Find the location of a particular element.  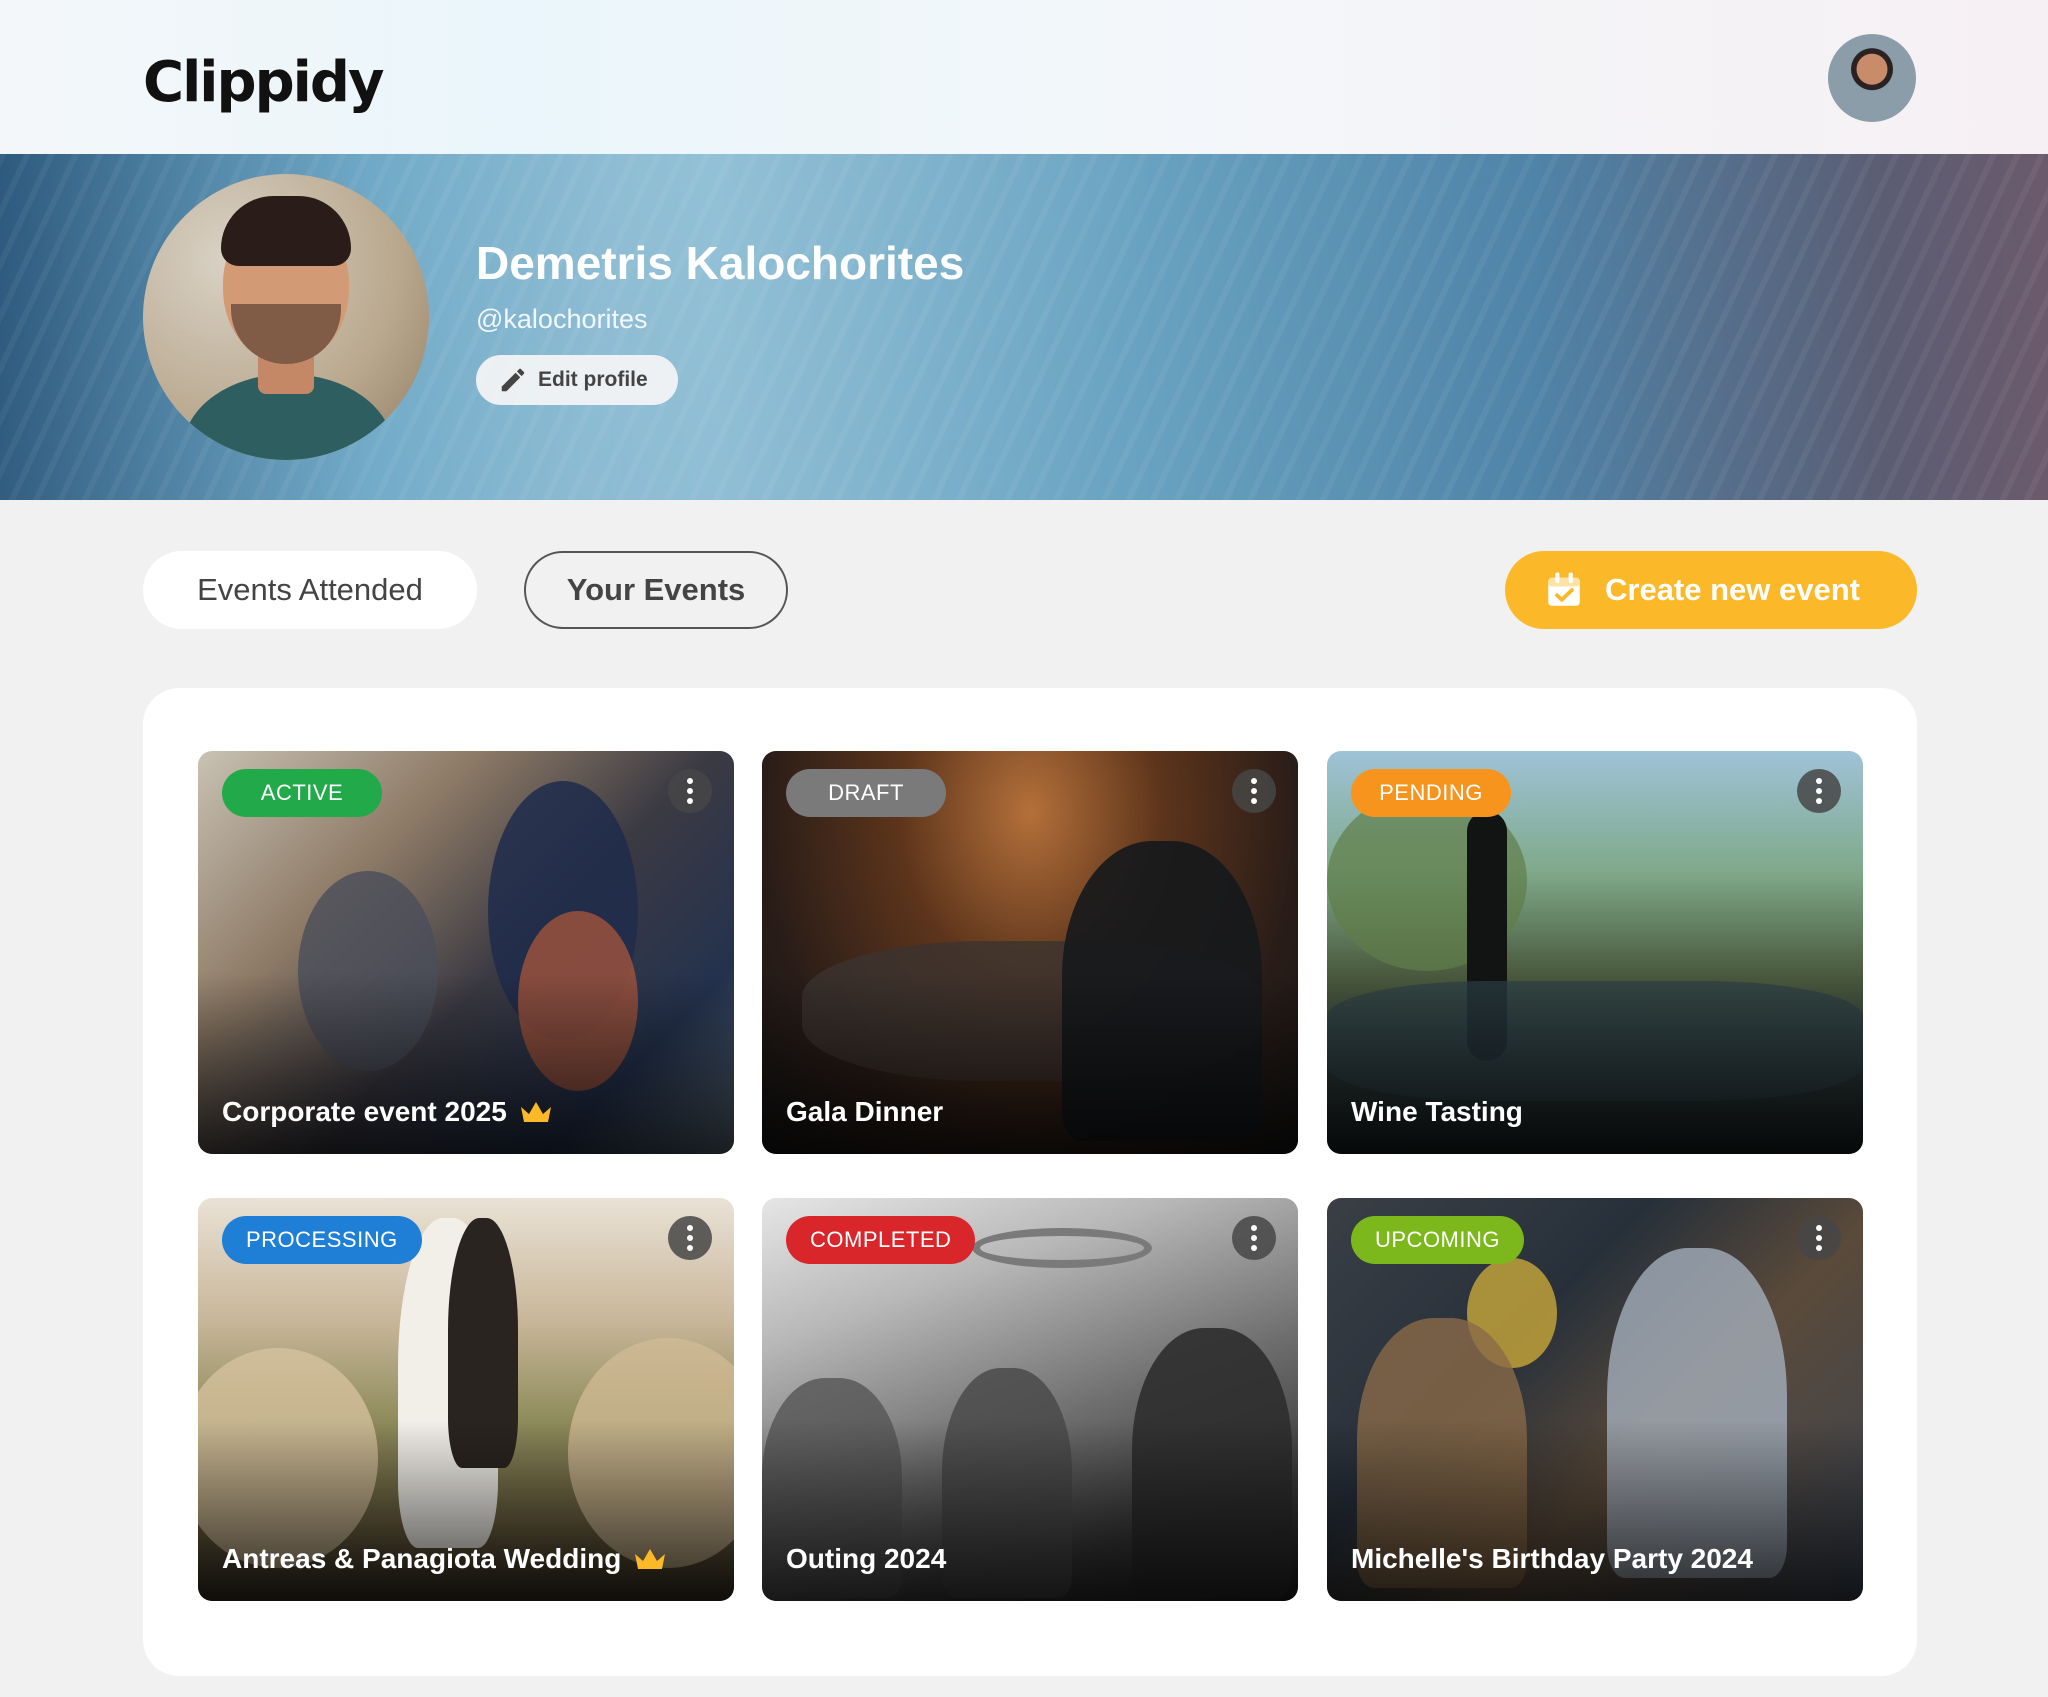

event-card: PROCESSING Antreas & Panagiota Wedding is located at coordinates (466, 1399).